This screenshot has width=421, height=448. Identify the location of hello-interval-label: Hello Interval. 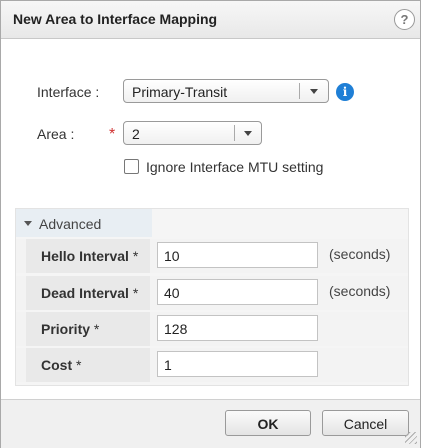
(85, 256).